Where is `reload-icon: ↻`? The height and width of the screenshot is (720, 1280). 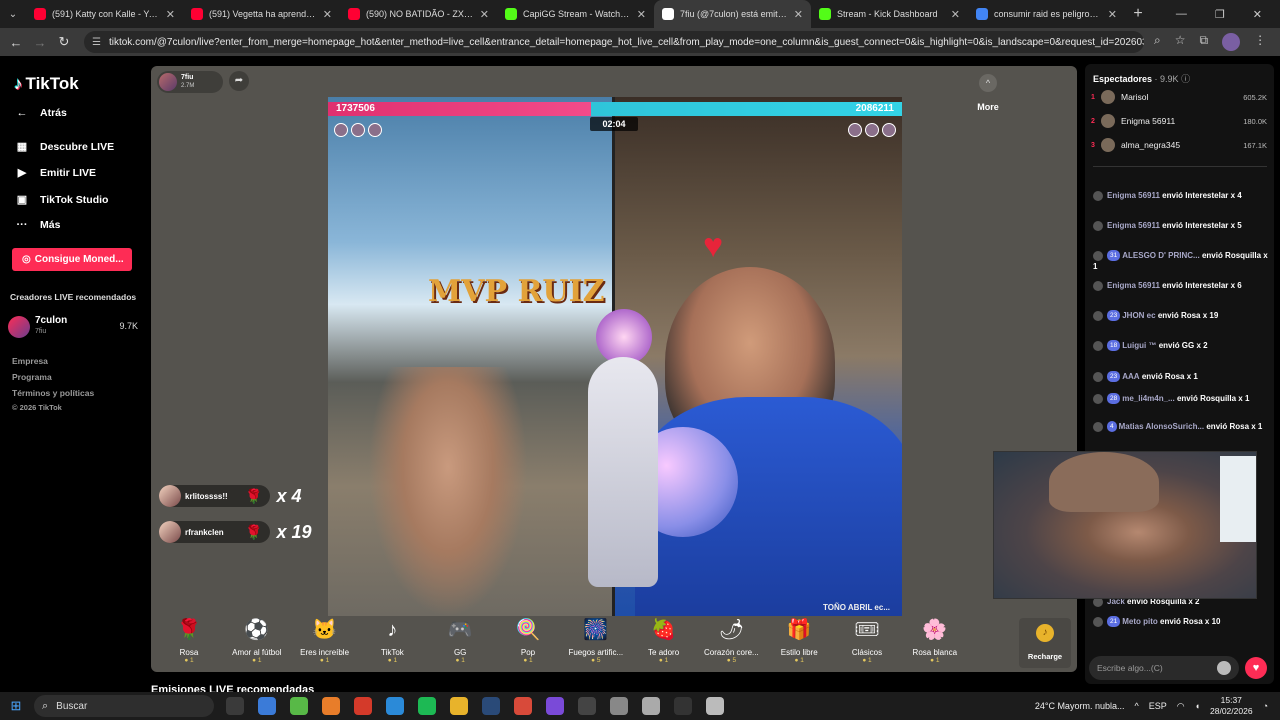 reload-icon: ↻ is located at coordinates (64, 42).